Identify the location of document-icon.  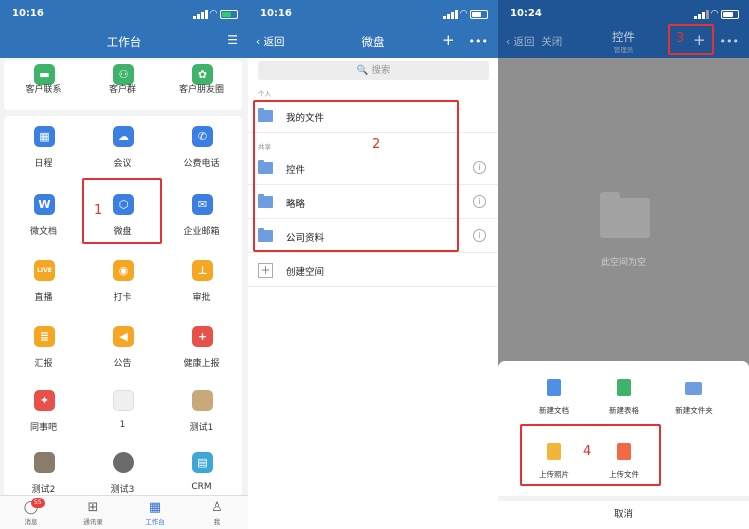
(554, 387).